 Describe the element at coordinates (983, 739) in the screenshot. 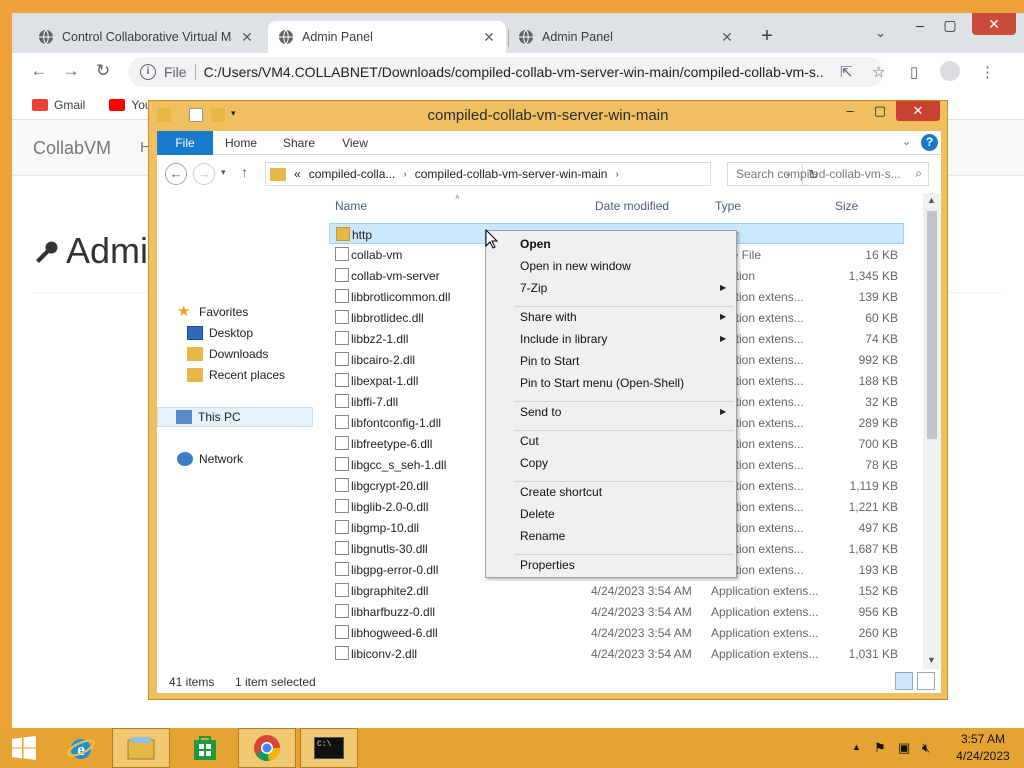

I see `clock-time: 3:57 AM` at that location.